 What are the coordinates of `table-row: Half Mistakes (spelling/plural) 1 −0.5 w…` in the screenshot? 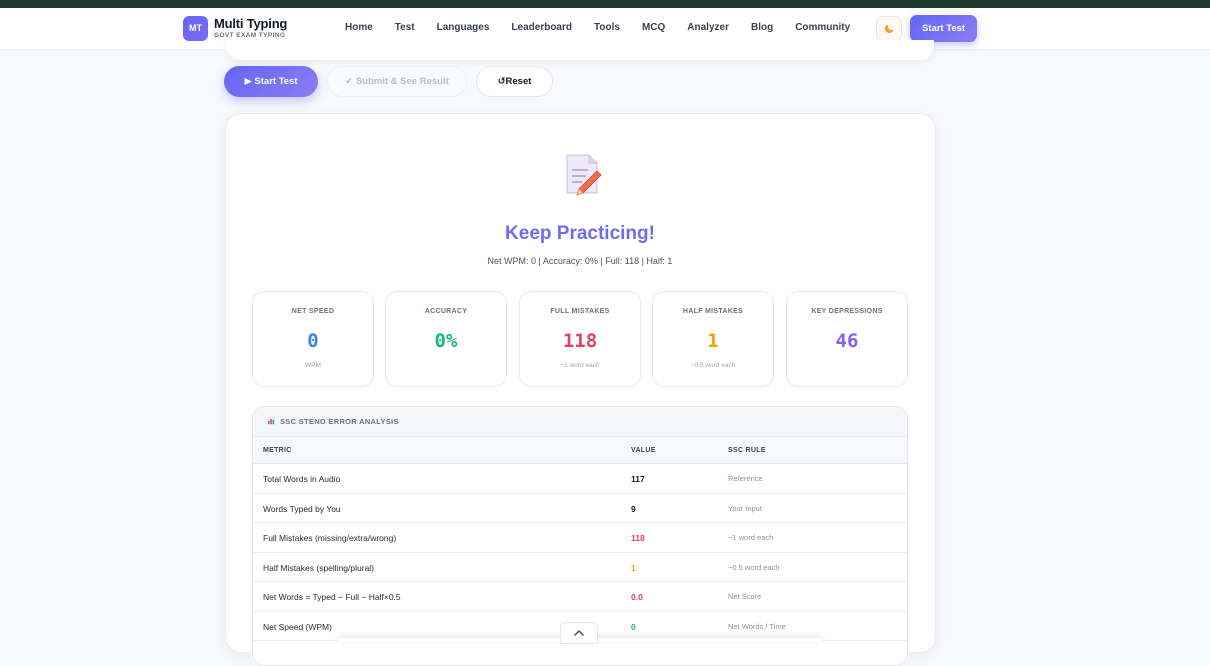 It's located at (580, 567).